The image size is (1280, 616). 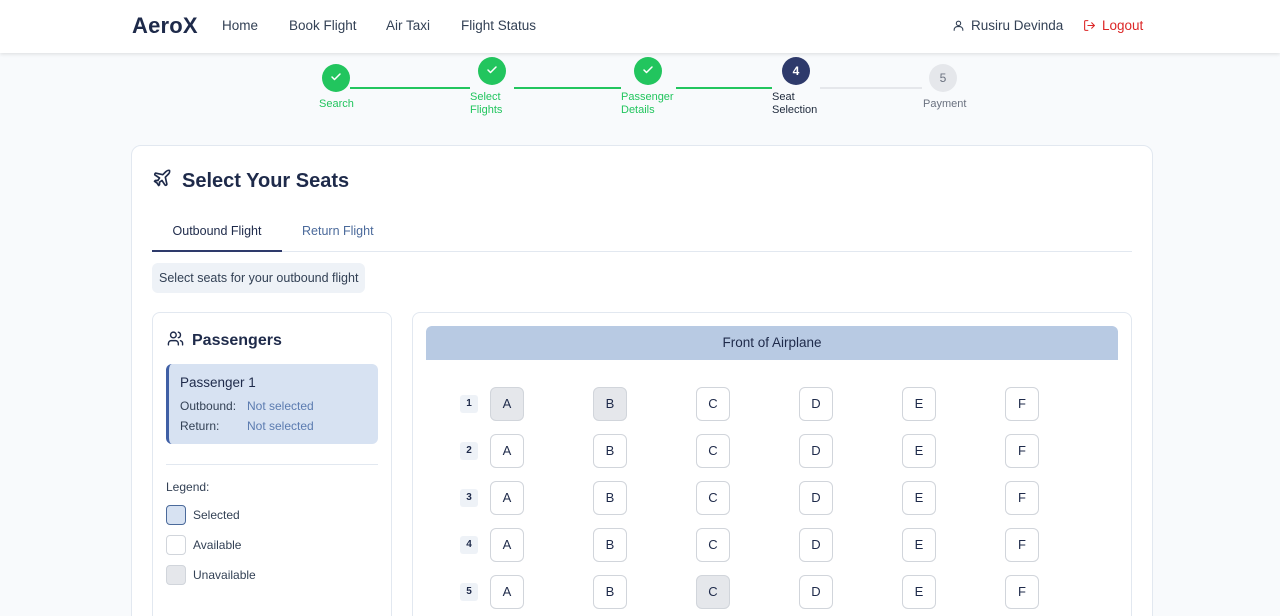 What do you see at coordinates (259, 278) in the screenshot?
I see `instruction-text: Select seats for your outbound flight` at bounding box center [259, 278].